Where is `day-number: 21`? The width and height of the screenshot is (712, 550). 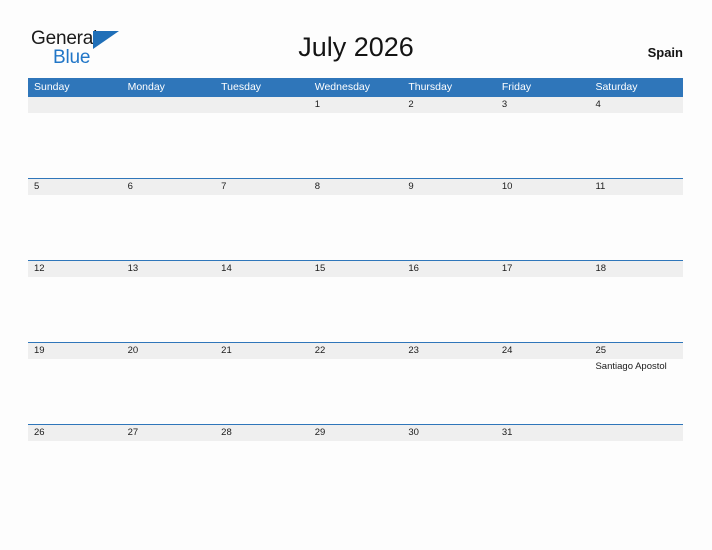 day-number: 21 is located at coordinates (262, 351).